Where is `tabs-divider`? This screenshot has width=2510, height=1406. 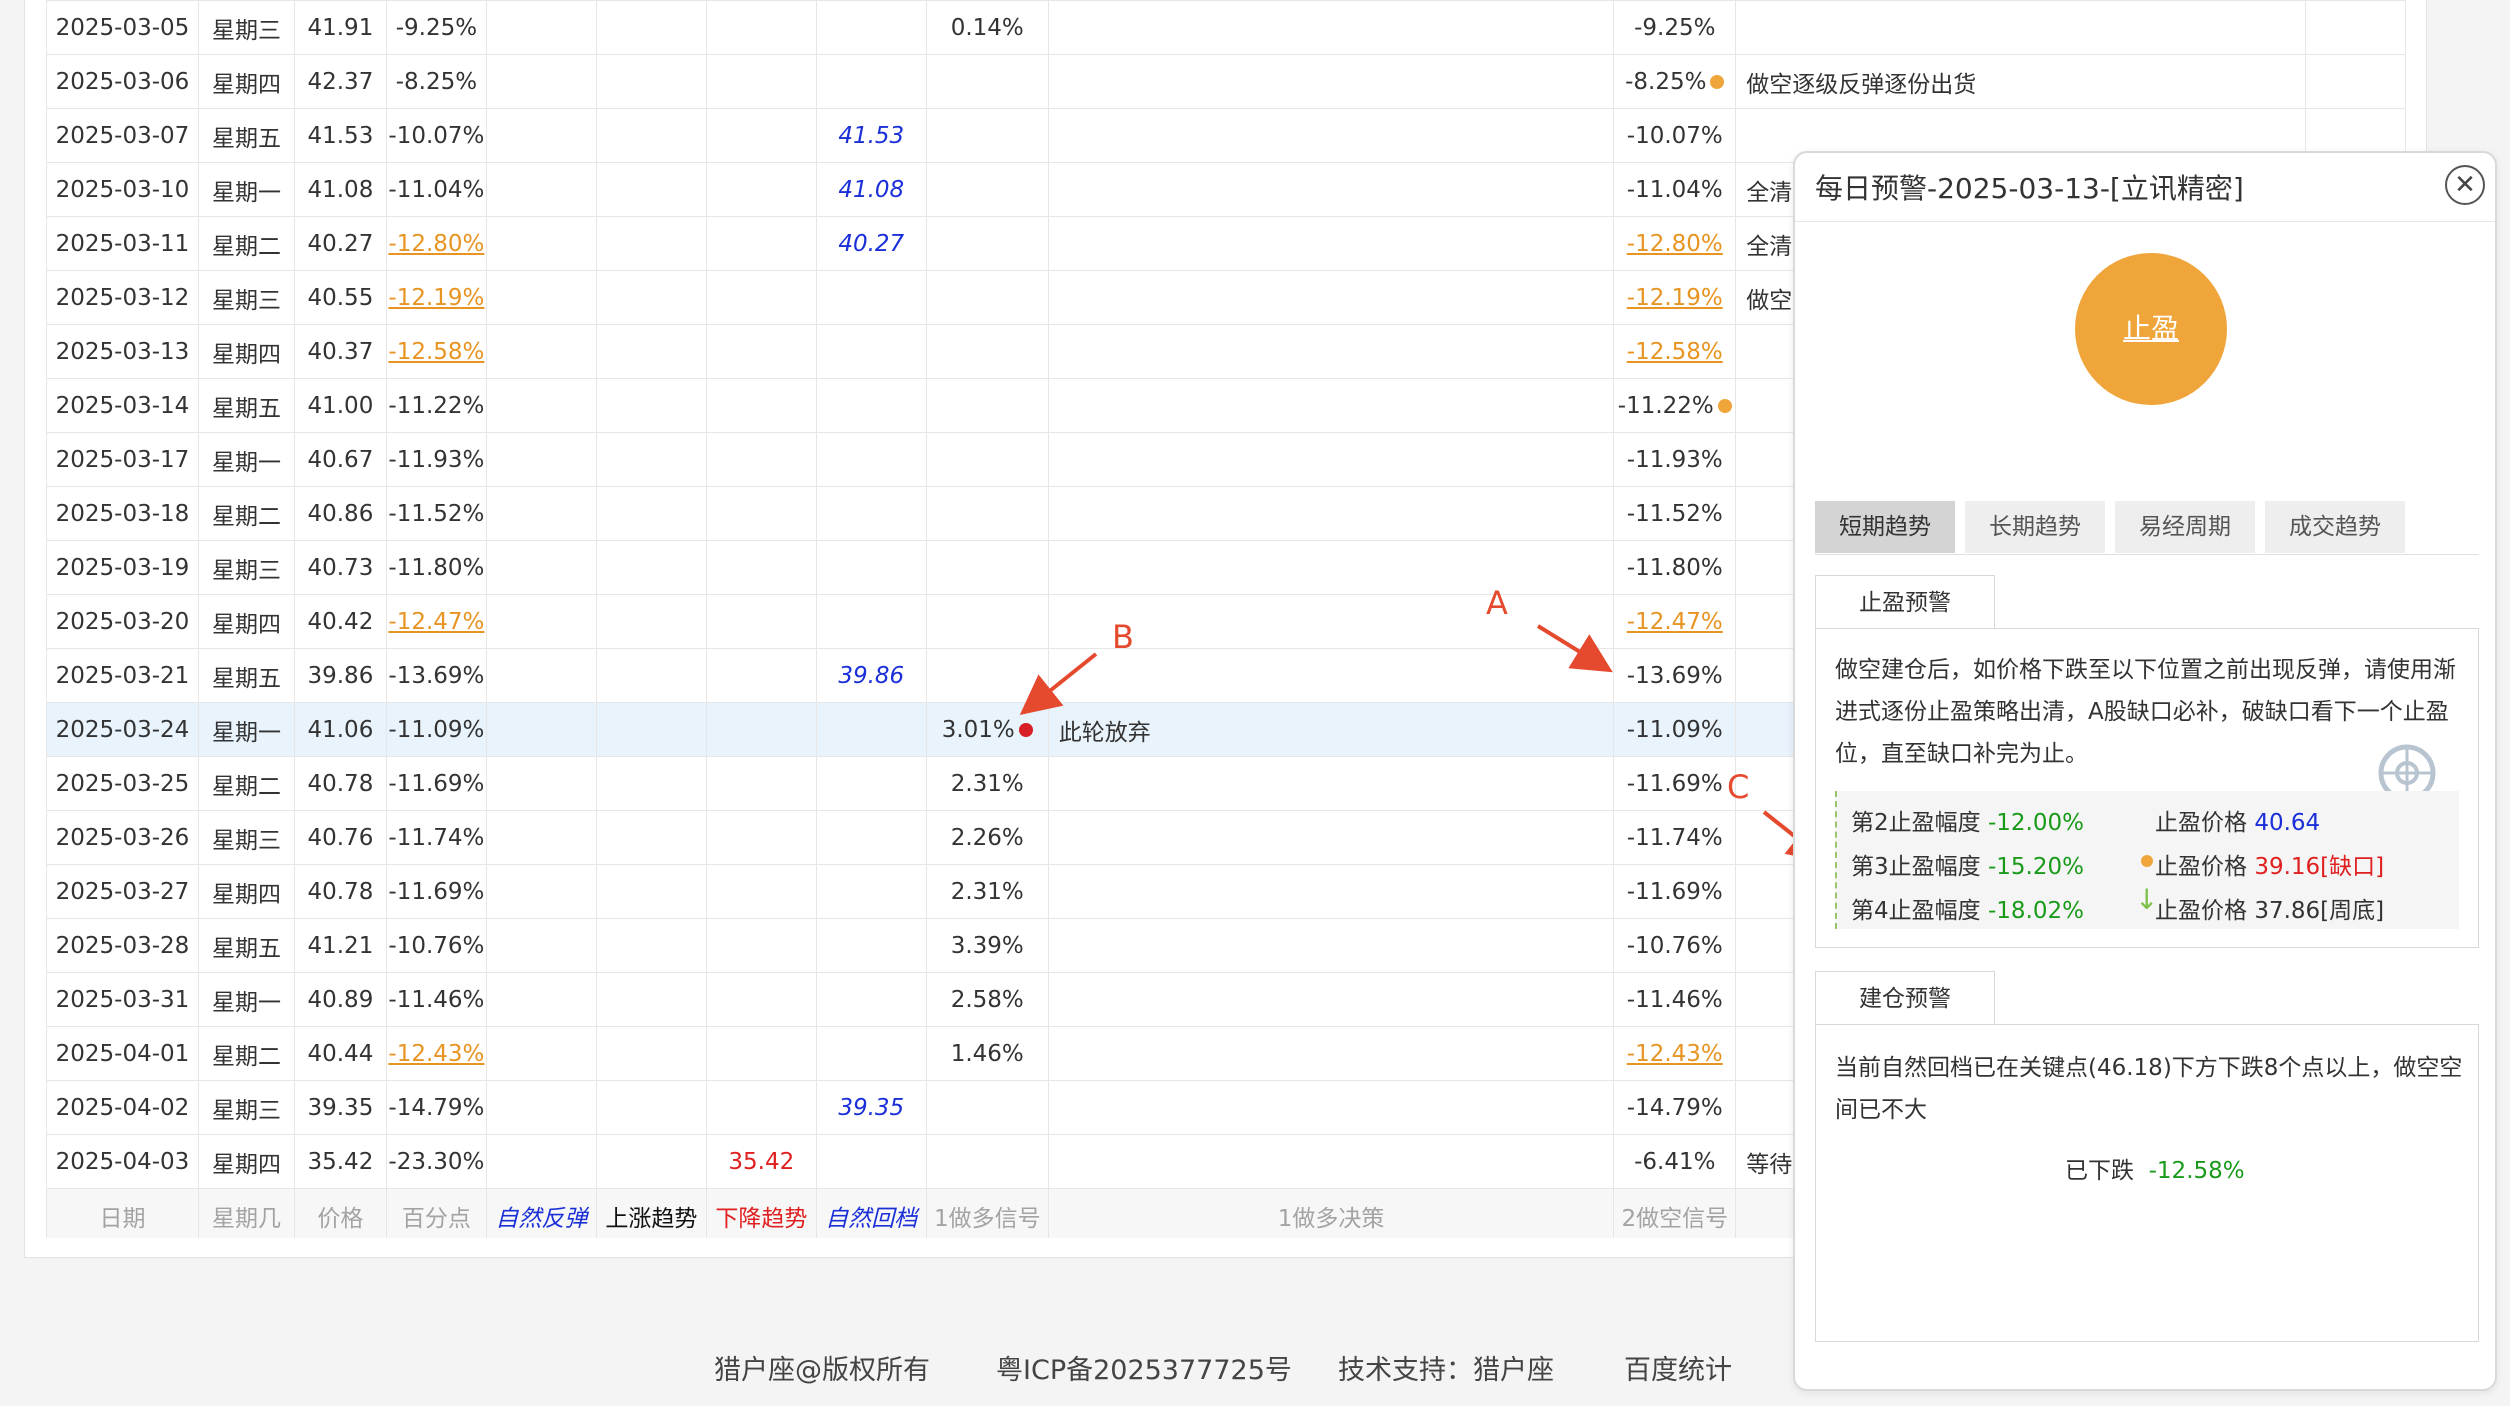
tabs-divider is located at coordinates (2147, 554).